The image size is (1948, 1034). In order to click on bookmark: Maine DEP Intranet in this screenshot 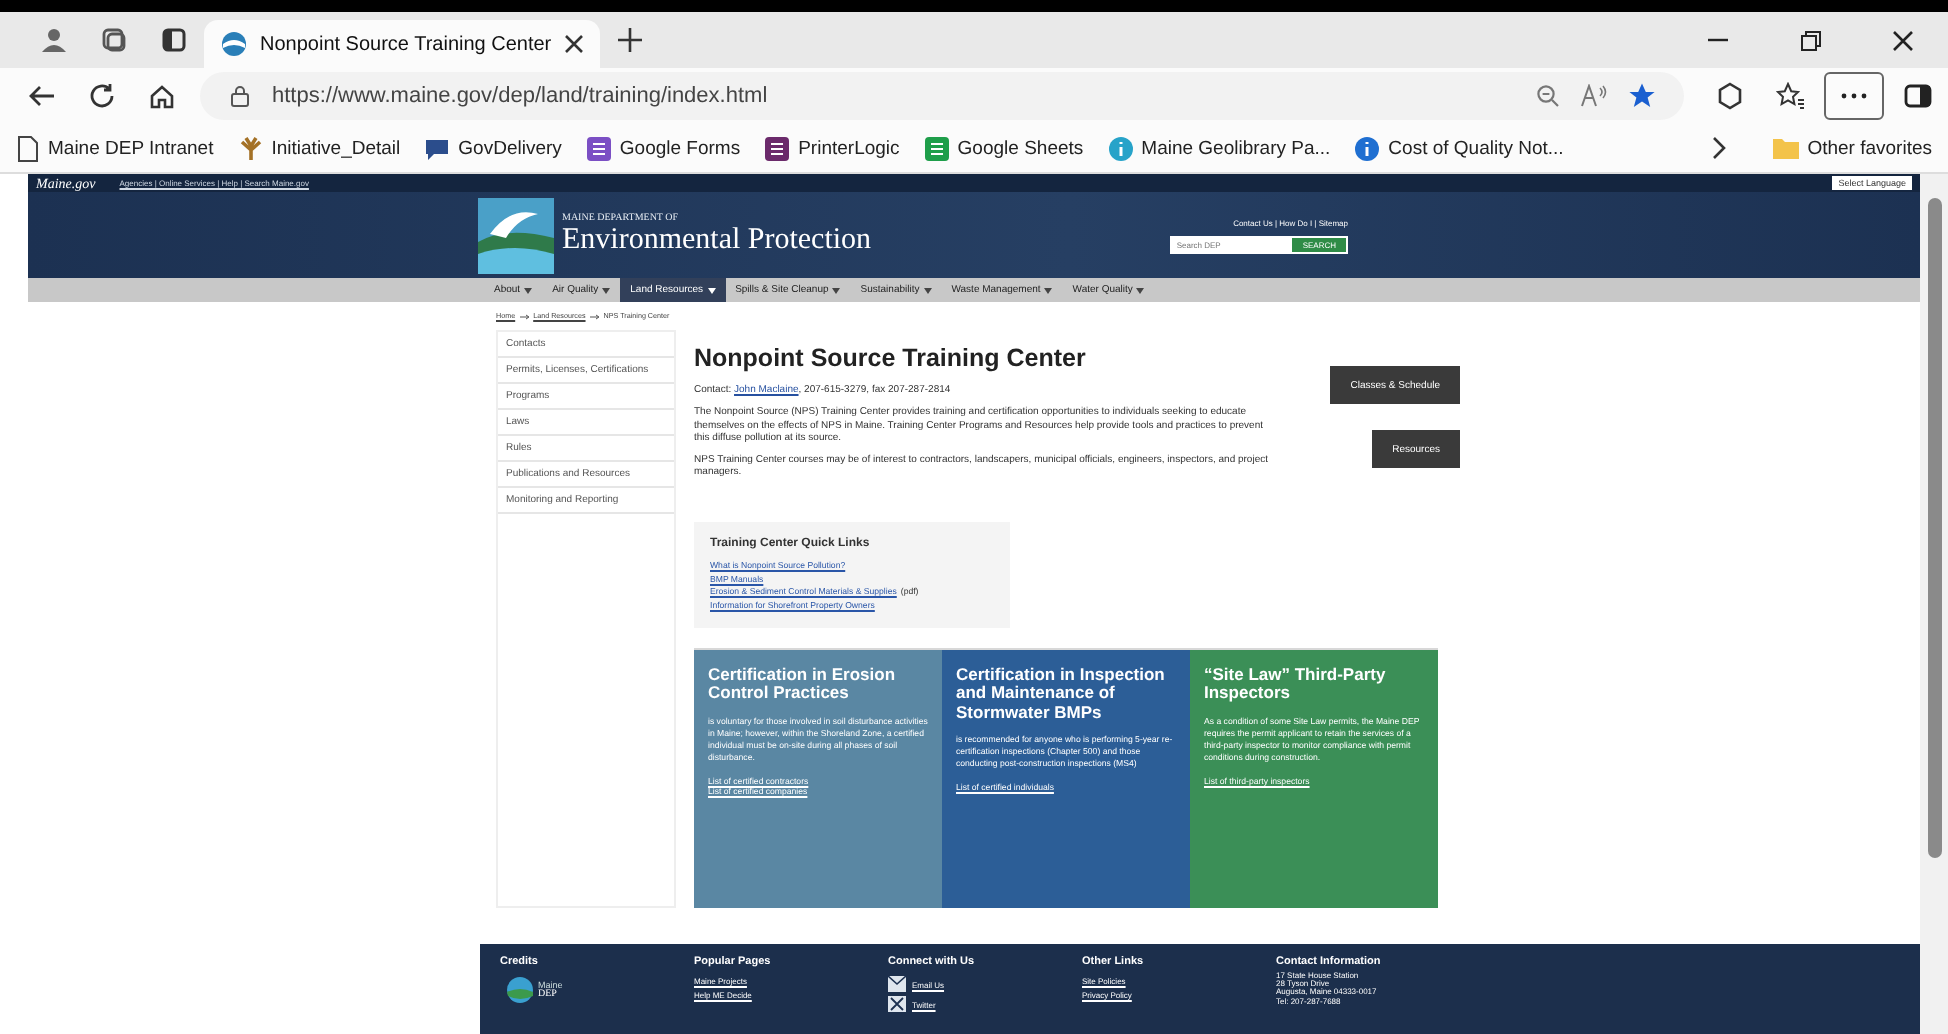, I will do `click(115, 148)`.